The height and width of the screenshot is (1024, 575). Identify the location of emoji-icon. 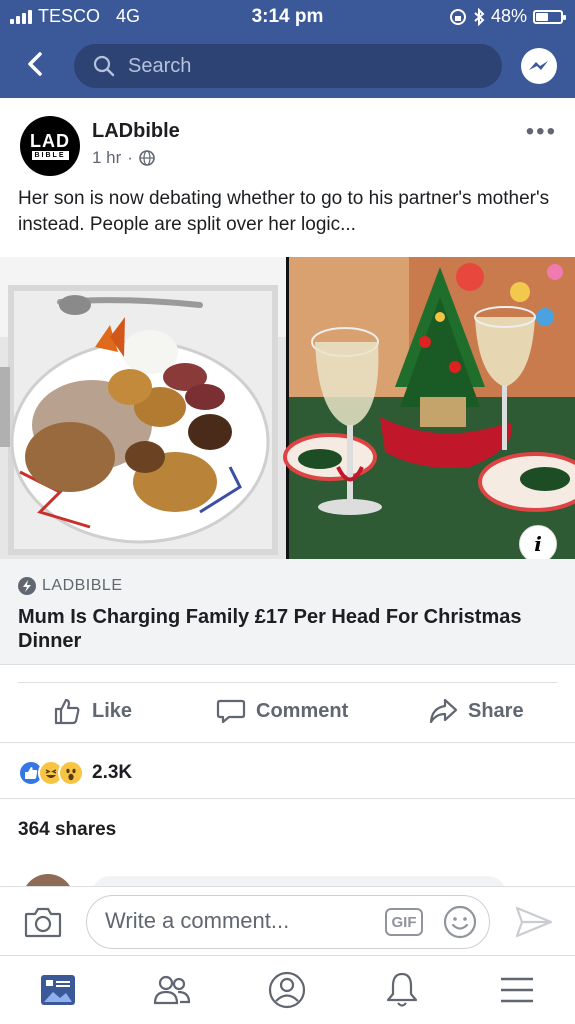
(460, 922).